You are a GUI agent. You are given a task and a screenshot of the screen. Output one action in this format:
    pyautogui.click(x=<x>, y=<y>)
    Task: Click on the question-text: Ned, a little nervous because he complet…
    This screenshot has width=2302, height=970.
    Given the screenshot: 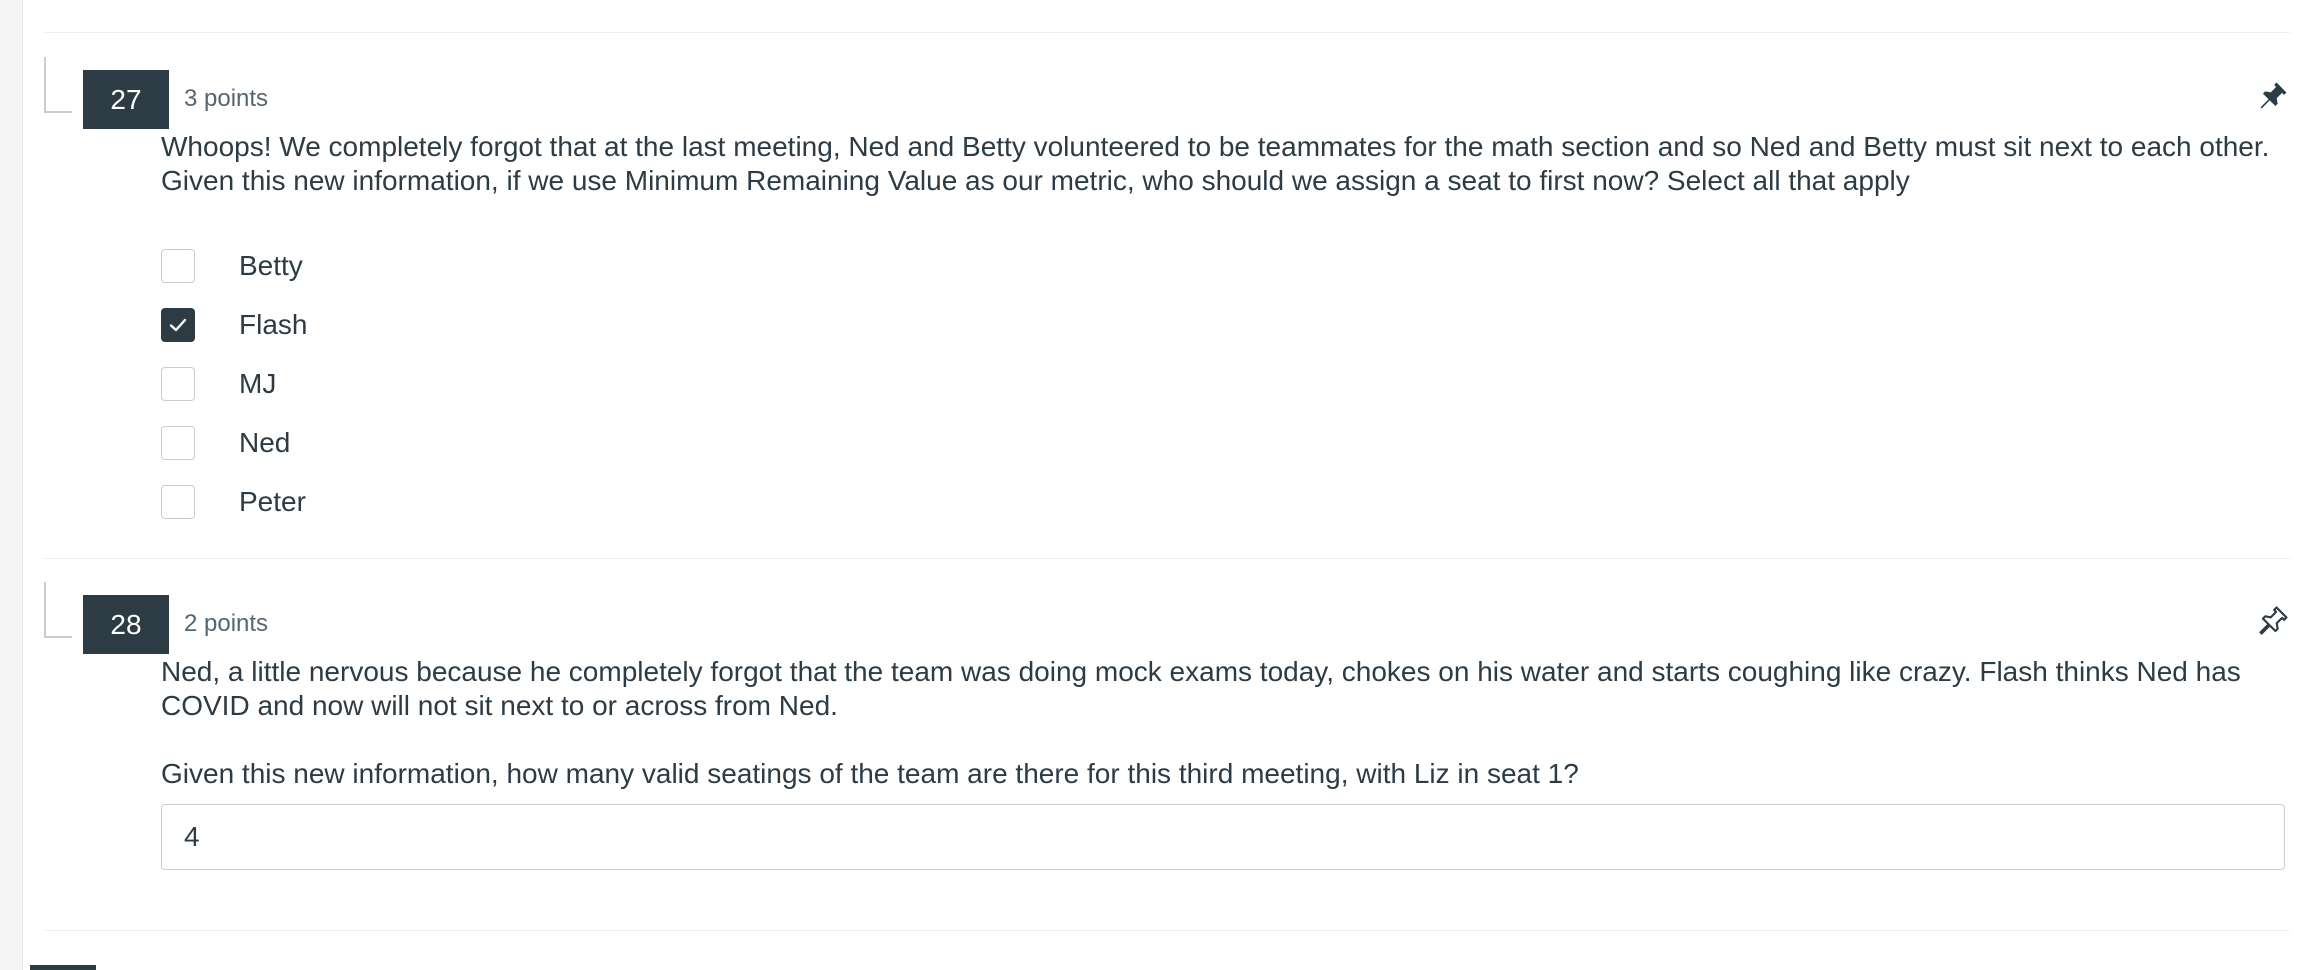 What is the action you would take?
    pyautogui.click(x=1221, y=723)
    